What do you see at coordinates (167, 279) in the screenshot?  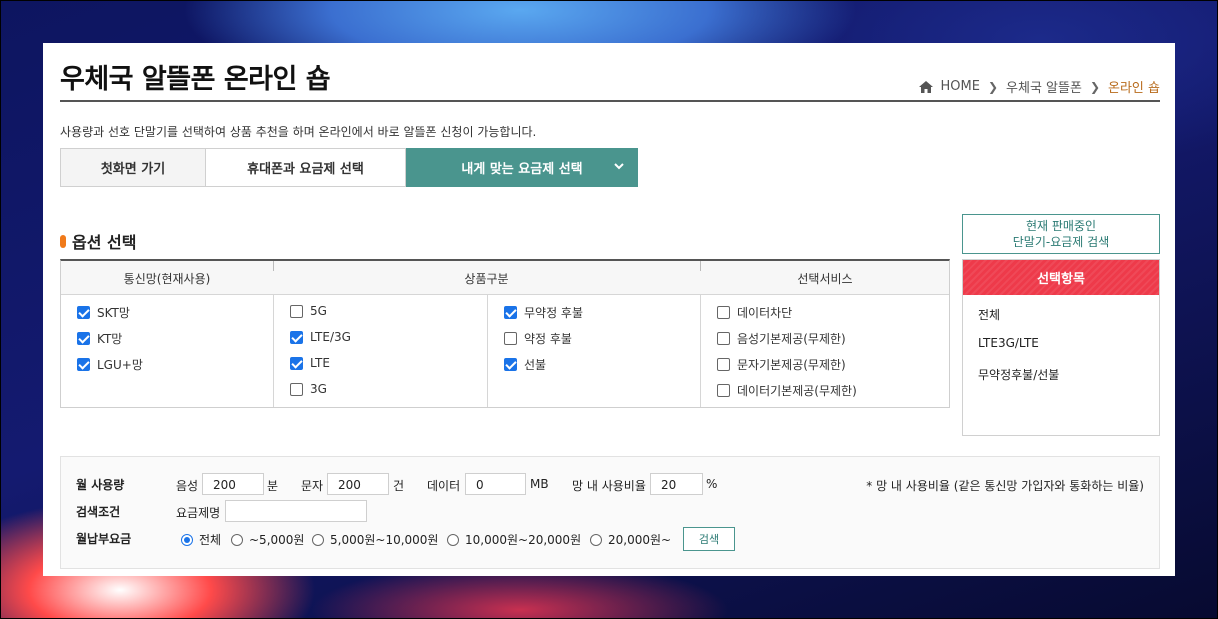 I see `header-network: 통신망(현재사용)` at bounding box center [167, 279].